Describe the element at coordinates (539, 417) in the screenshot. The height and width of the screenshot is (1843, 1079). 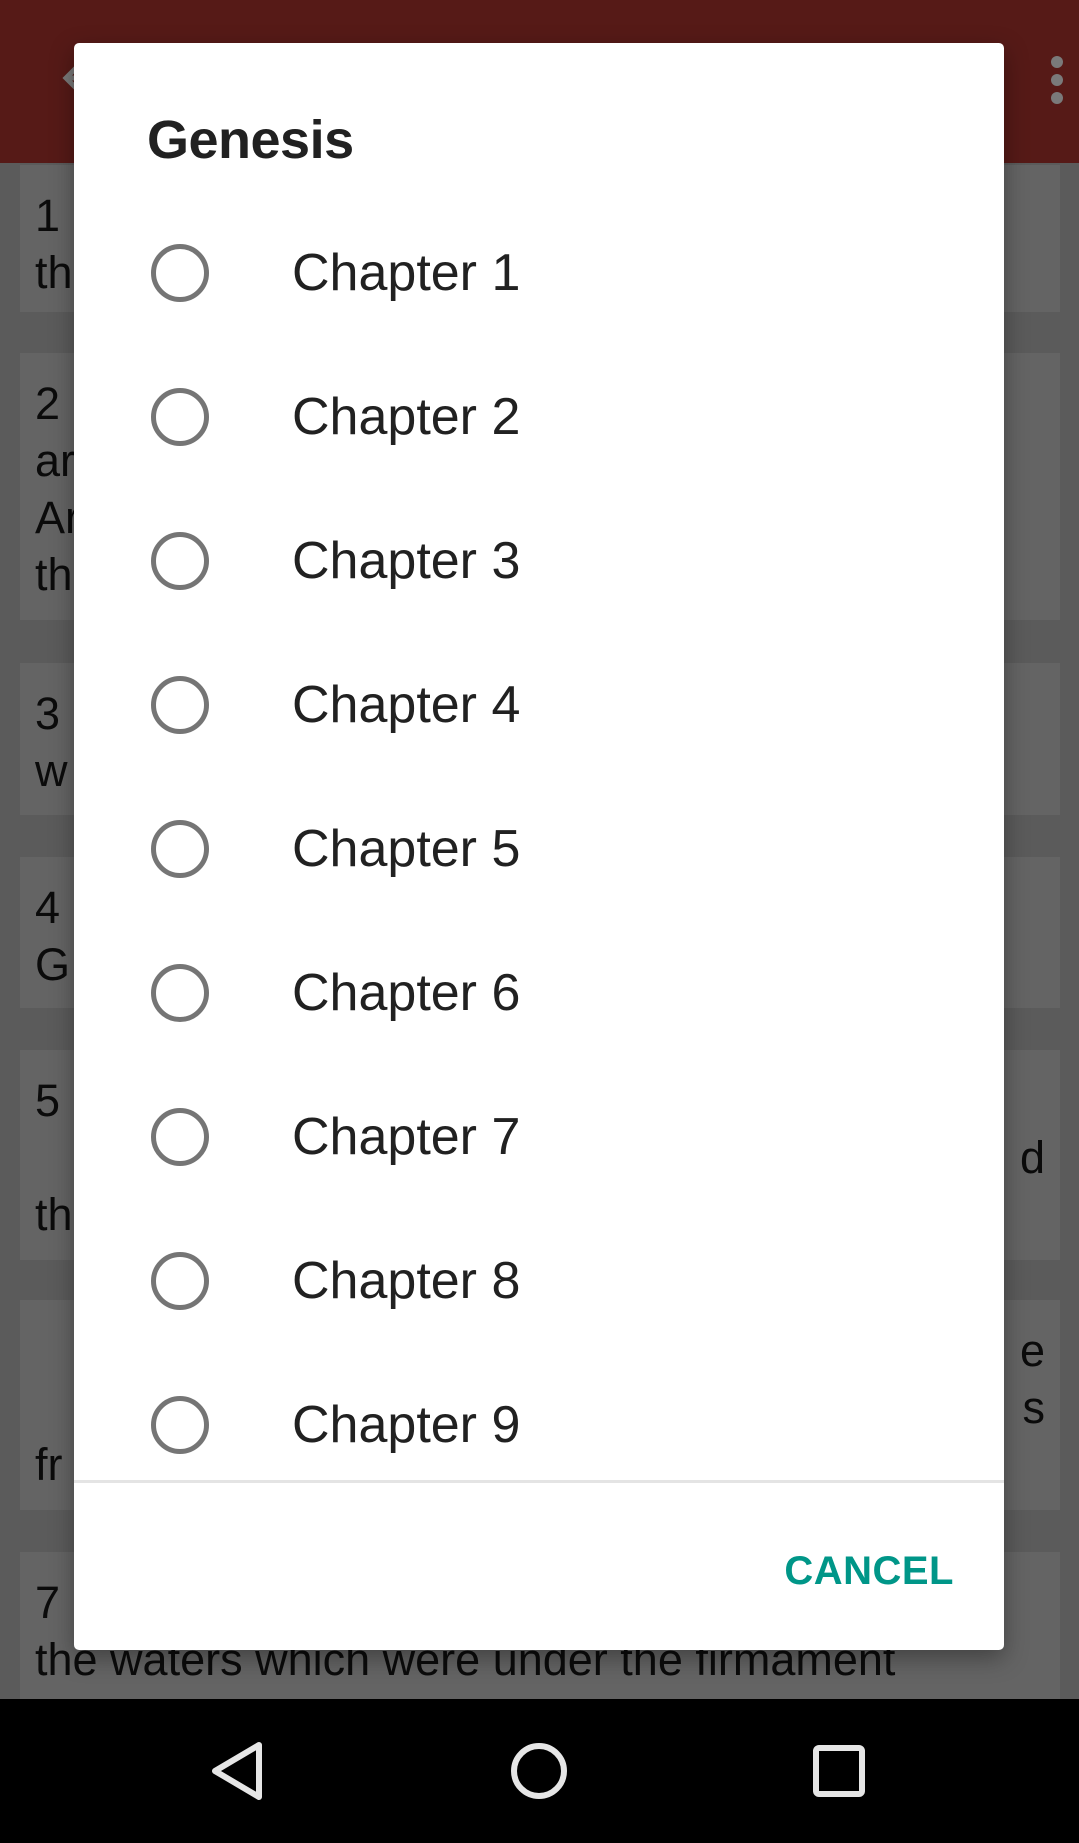
I see `chapter-item-2: Chapter 2` at that location.